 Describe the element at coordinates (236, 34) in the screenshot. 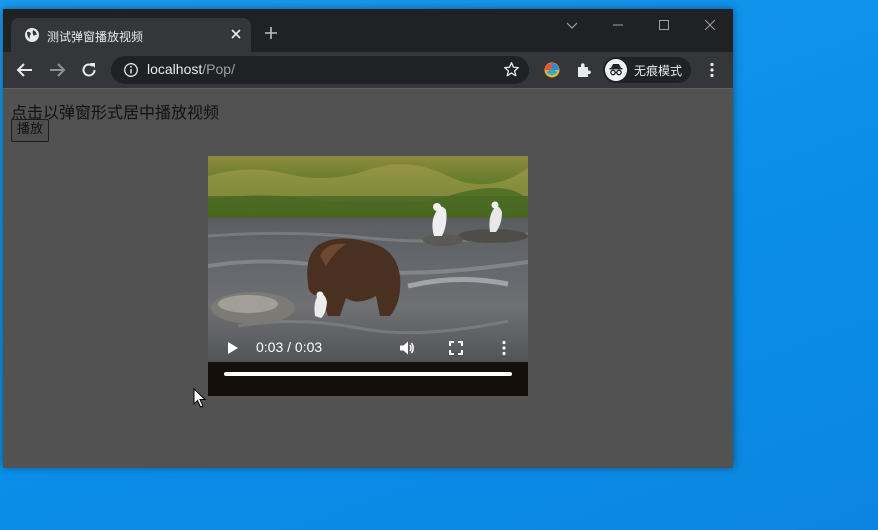

I see `close-tab-icon` at that location.